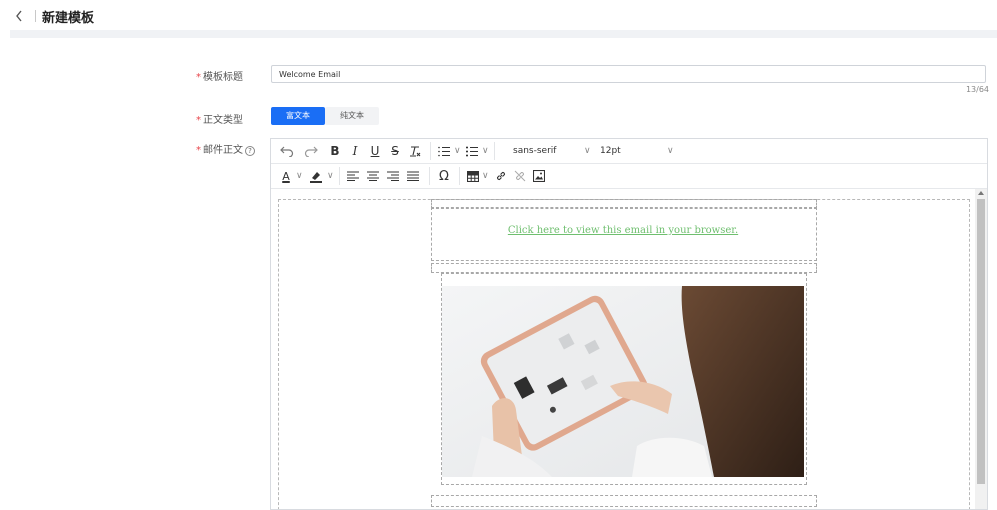 The width and height of the screenshot is (997, 510). Describe the element at coordinates (520, 176) in the screenshot. I see `unlink-icon` at that location.